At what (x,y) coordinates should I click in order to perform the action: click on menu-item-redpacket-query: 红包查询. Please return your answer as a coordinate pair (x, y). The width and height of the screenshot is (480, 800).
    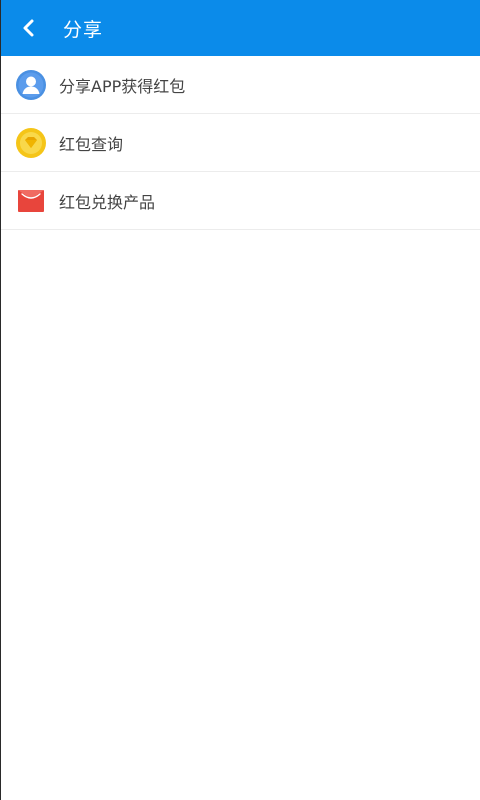
    Looking at the image, I should click on (240, 143).